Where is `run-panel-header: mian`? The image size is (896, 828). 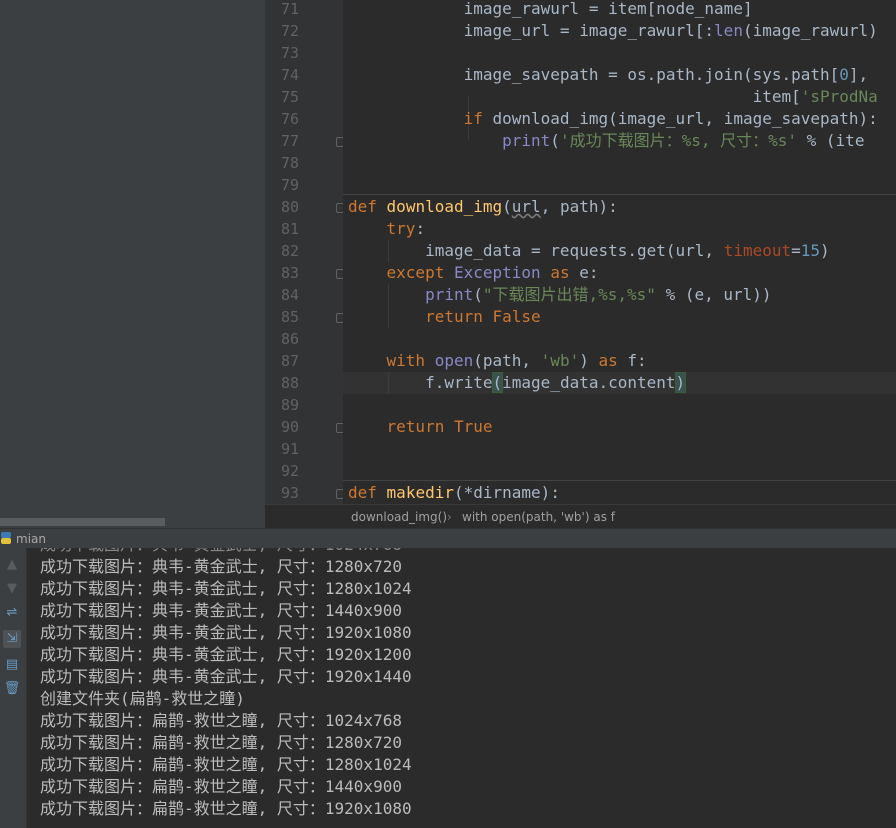 run-panel-header: mian is located at coordinates (448, 538).